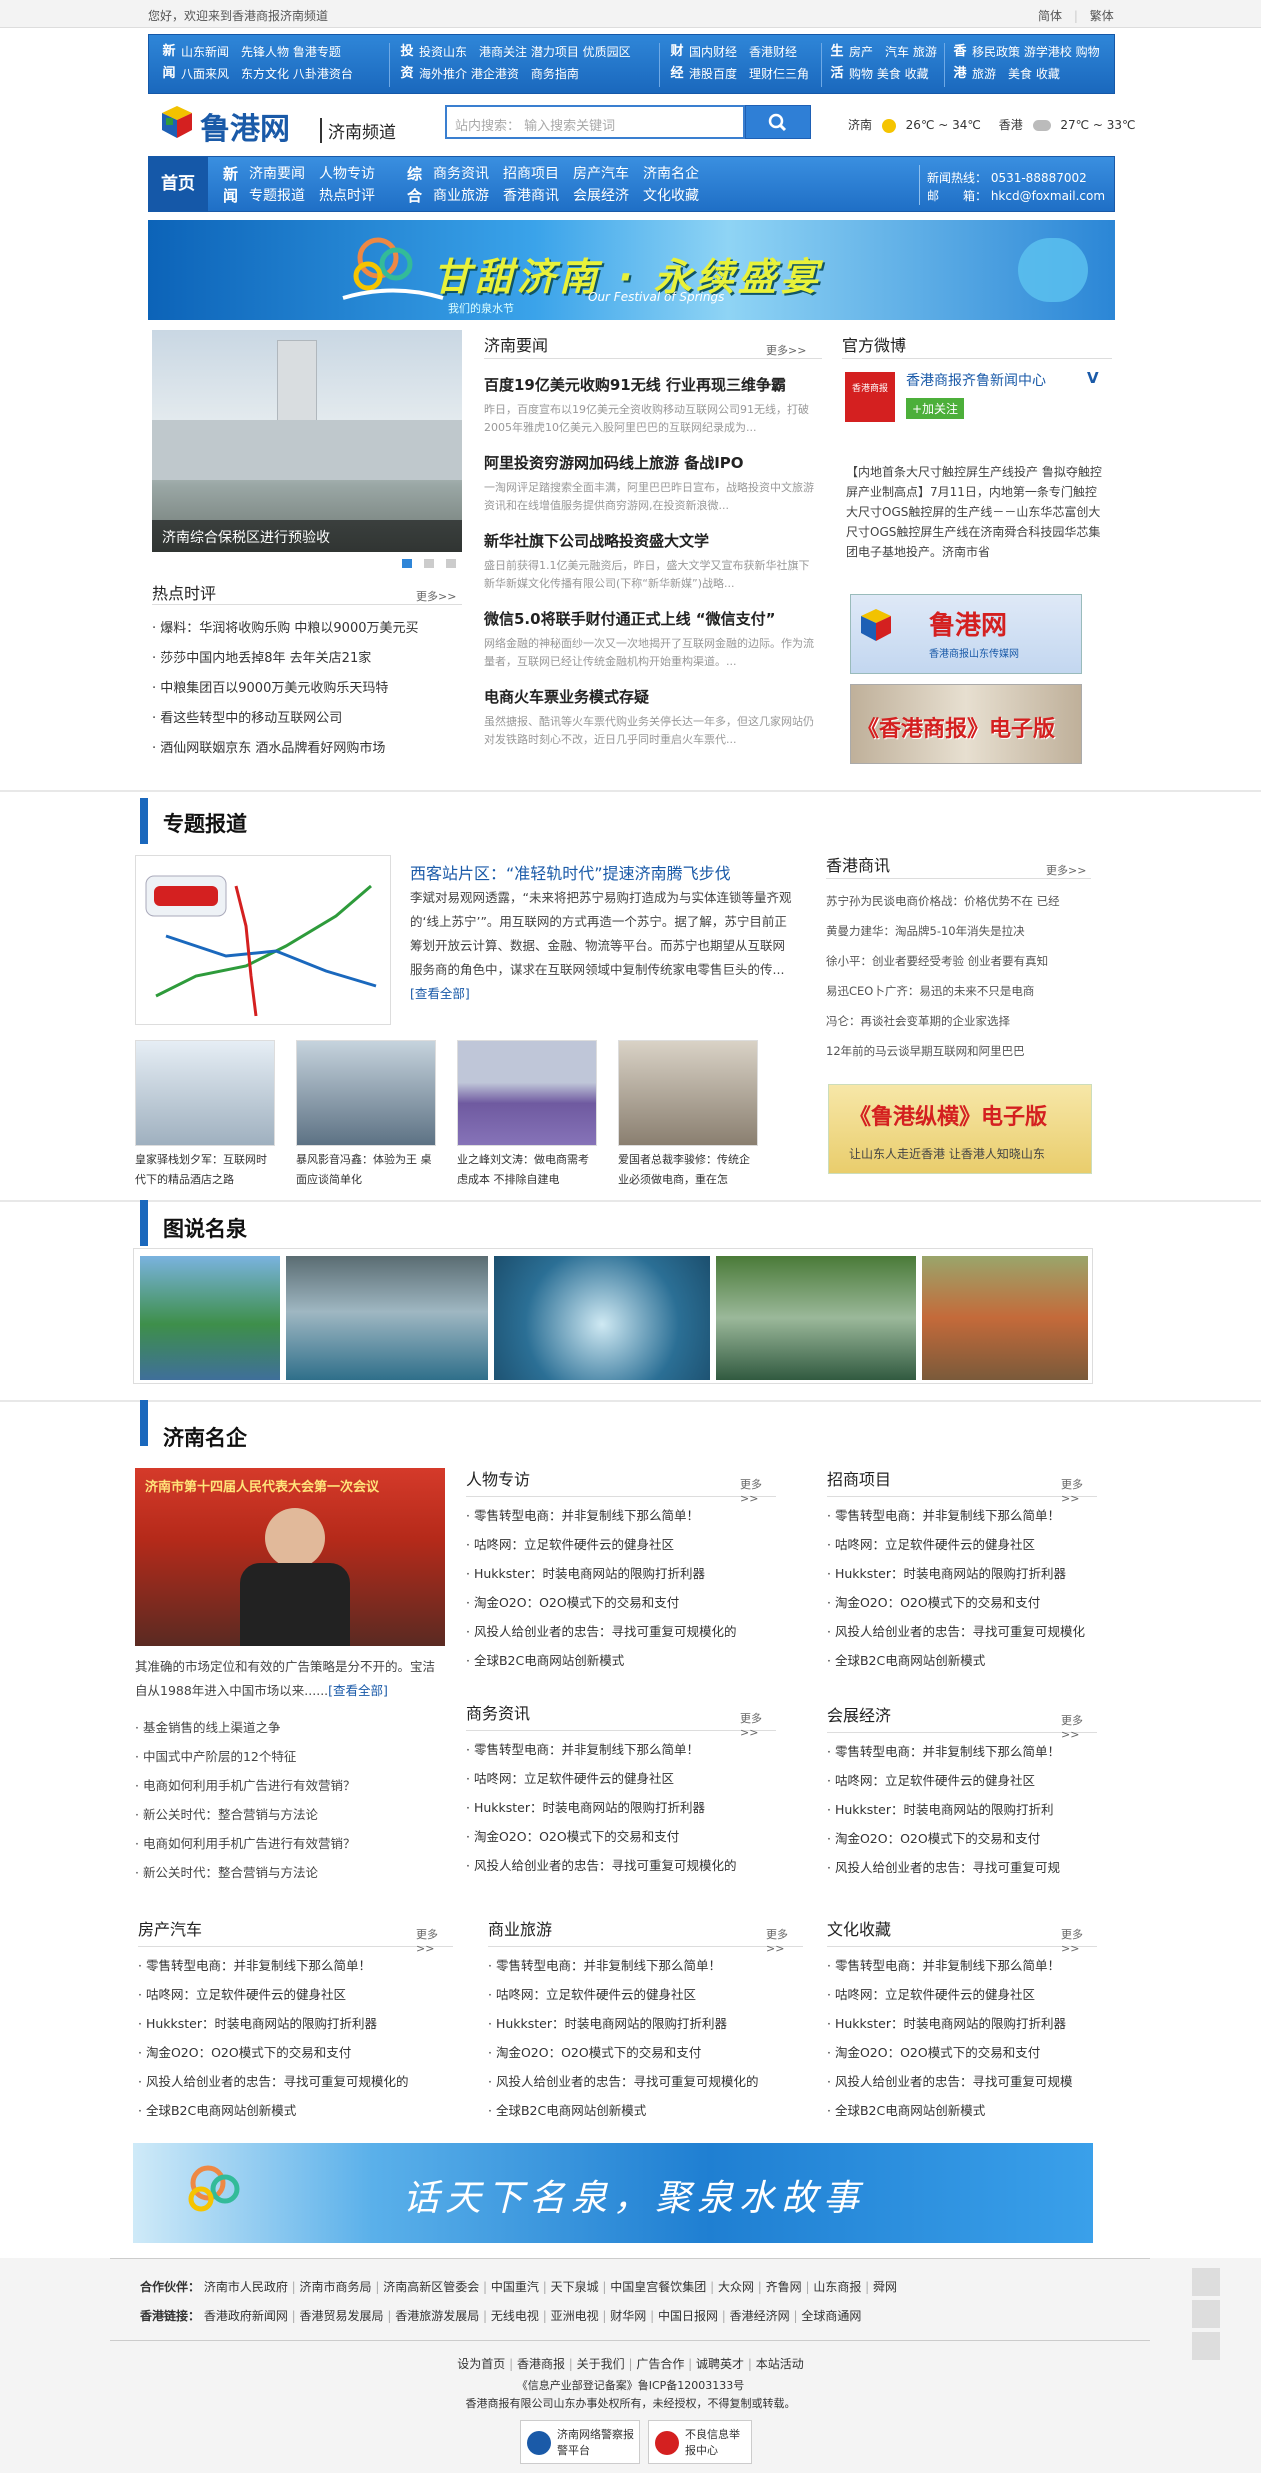  Describe the element at coordinates (784, 2287) in the screenshot. I see `partner-link: 齐鲁网` at that location.